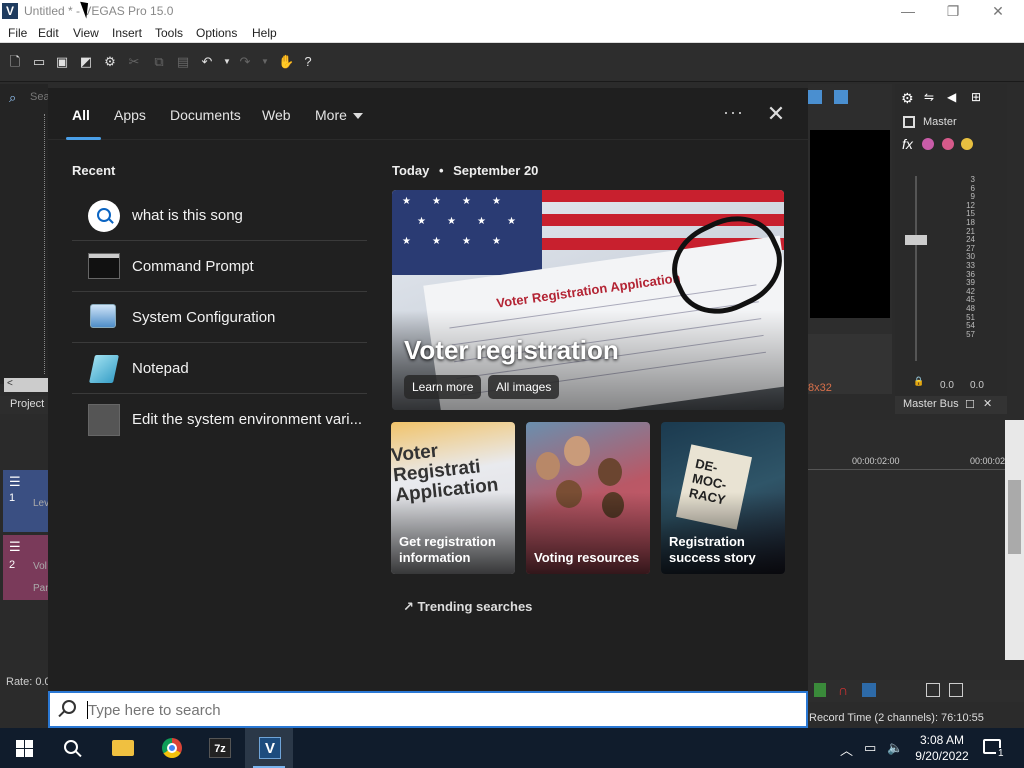 The image size is (1024, 768). I want to click on close-flyout-icon: ✕, so click(776, 114).